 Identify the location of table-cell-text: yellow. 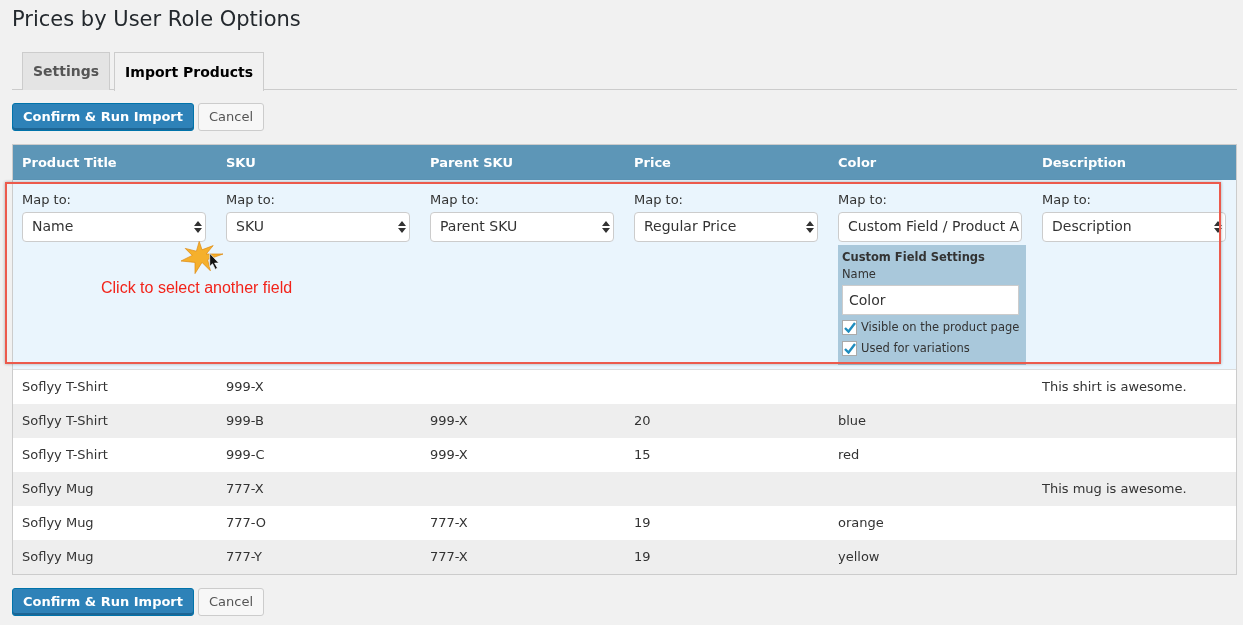
(859, 557).